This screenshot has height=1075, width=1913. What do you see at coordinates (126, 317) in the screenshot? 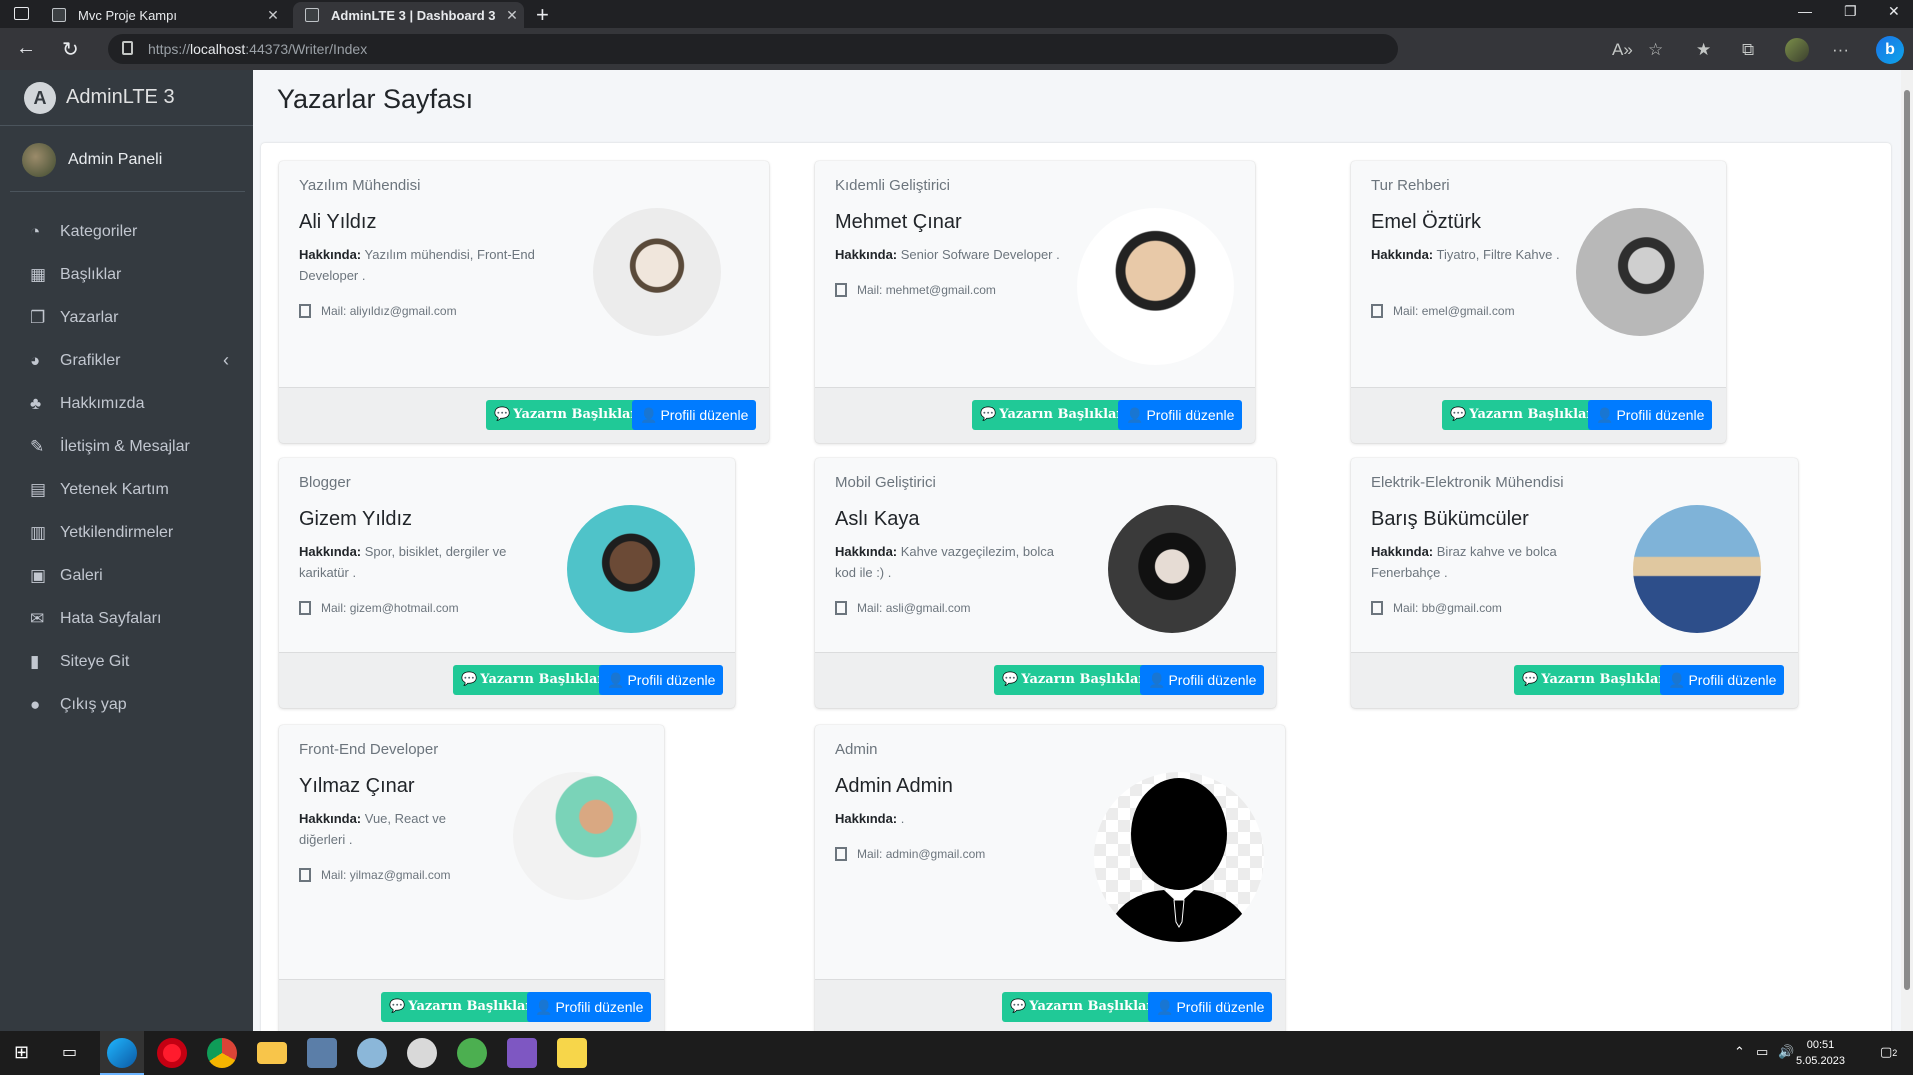
I see `sidebar-item-yazarlar: ❐ Yazarlar` at bounding box center [126, 317].